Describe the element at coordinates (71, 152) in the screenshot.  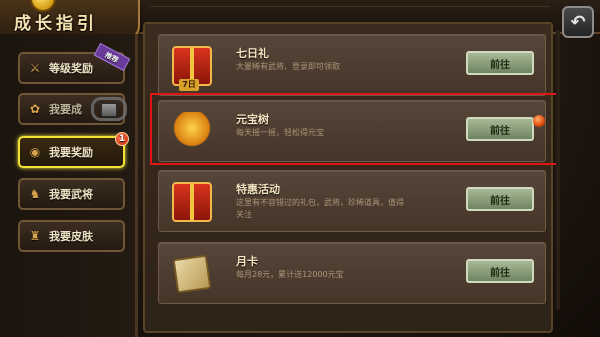
I see `sidebar-item-label: 我要奖励` at that location.